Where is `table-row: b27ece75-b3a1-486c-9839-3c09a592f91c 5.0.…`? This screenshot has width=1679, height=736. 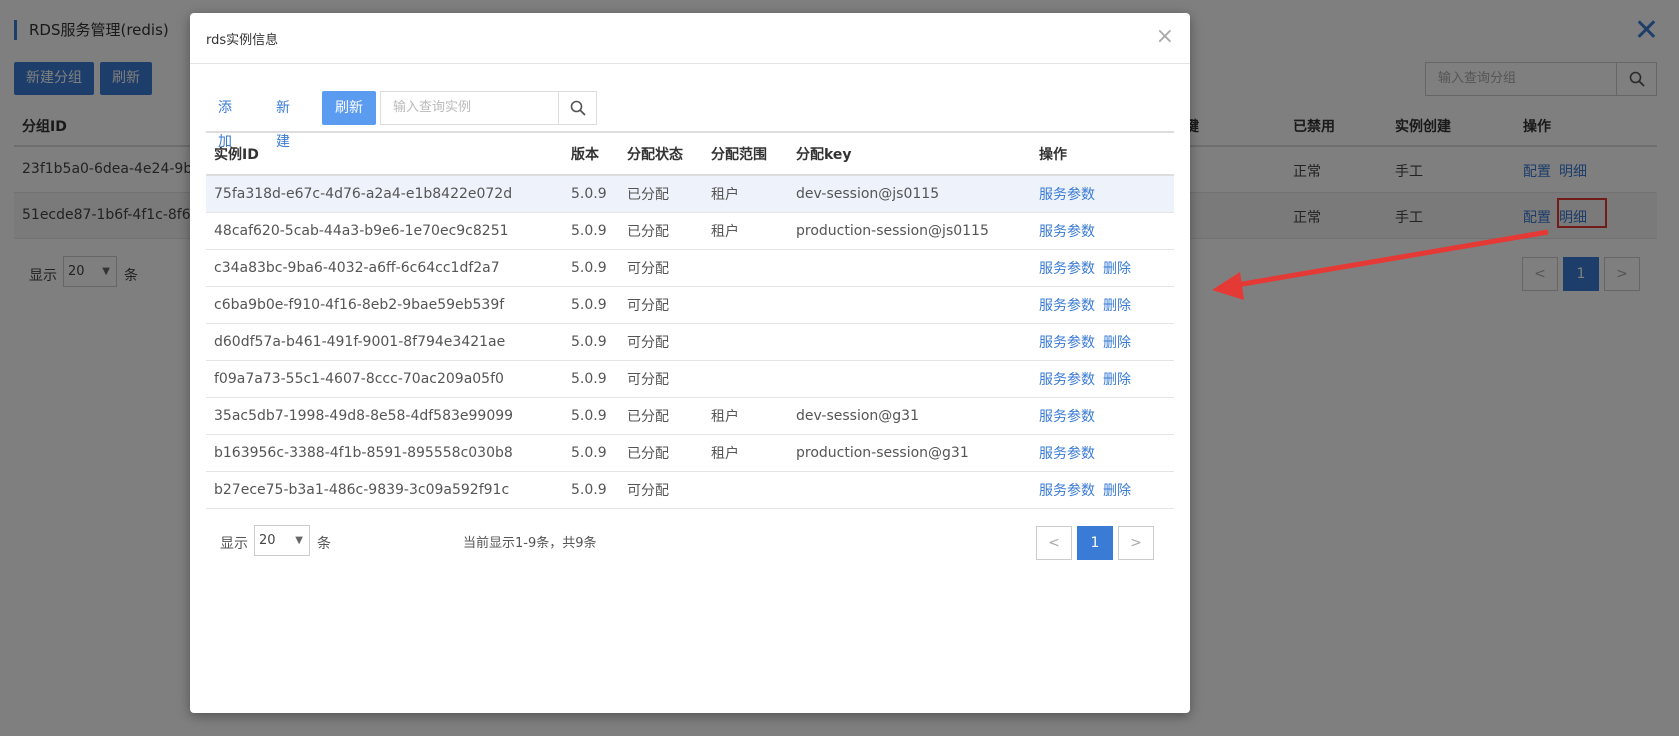
table-row: b27ece75-b3a1-486c-9839-3c09a592f91c 5.0.… is located at coordinates (690, 490).